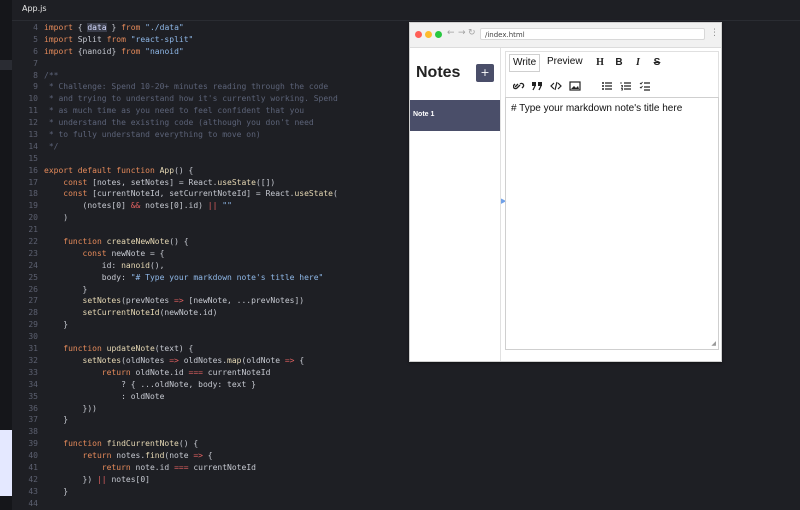  I want to click on line-number: 22, so click(33, 242).